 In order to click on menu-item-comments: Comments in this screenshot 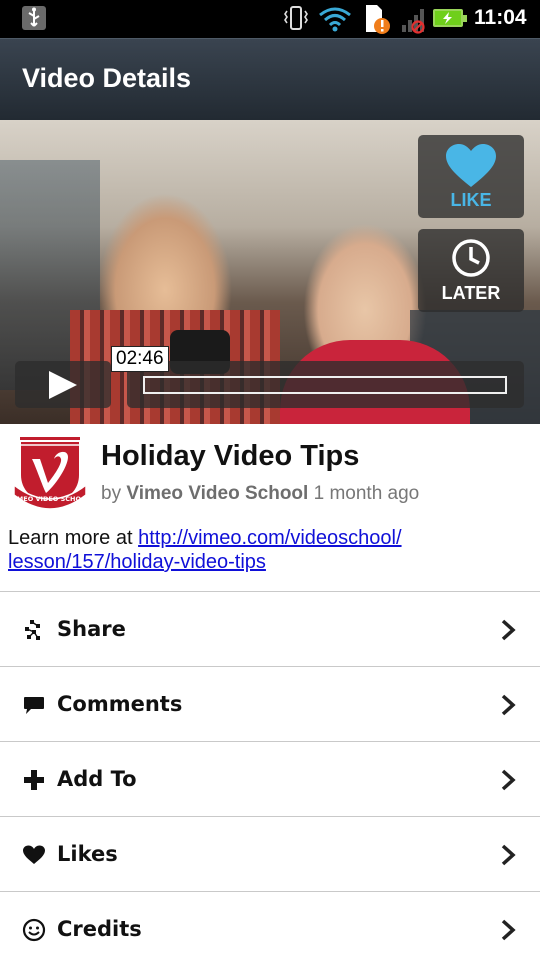, I will do `click(270, 703)`.